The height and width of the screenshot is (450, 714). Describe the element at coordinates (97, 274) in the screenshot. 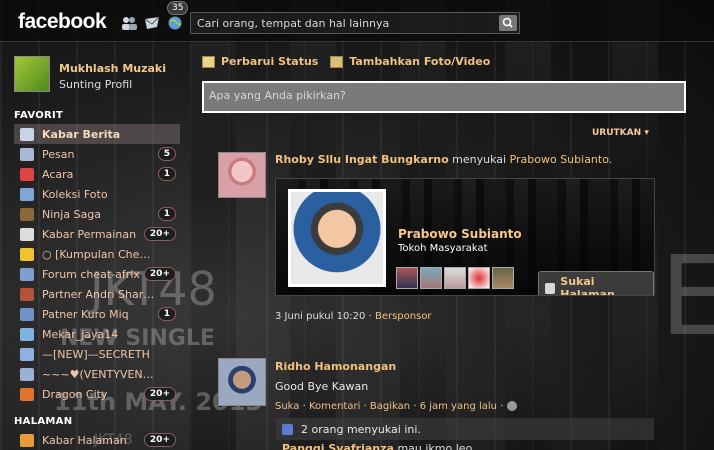

I see `sidebar-item: Forum cheat-afrix 20+` at that location.